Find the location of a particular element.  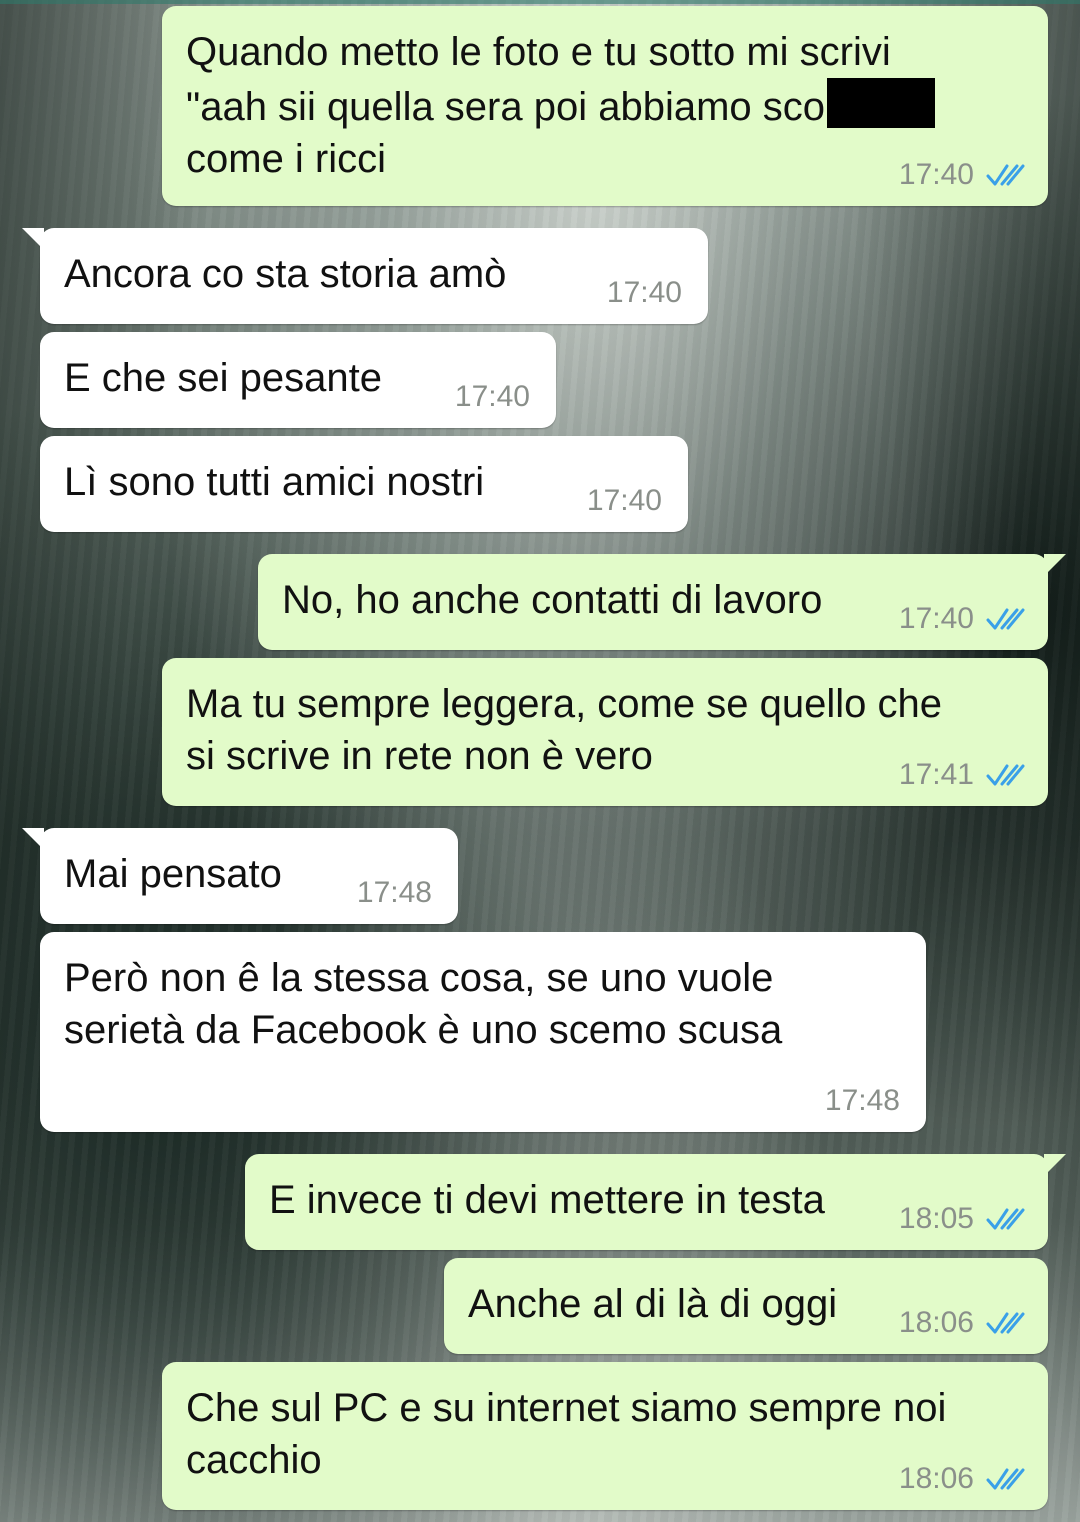

redaction-box is located at coordinates (881, 103).